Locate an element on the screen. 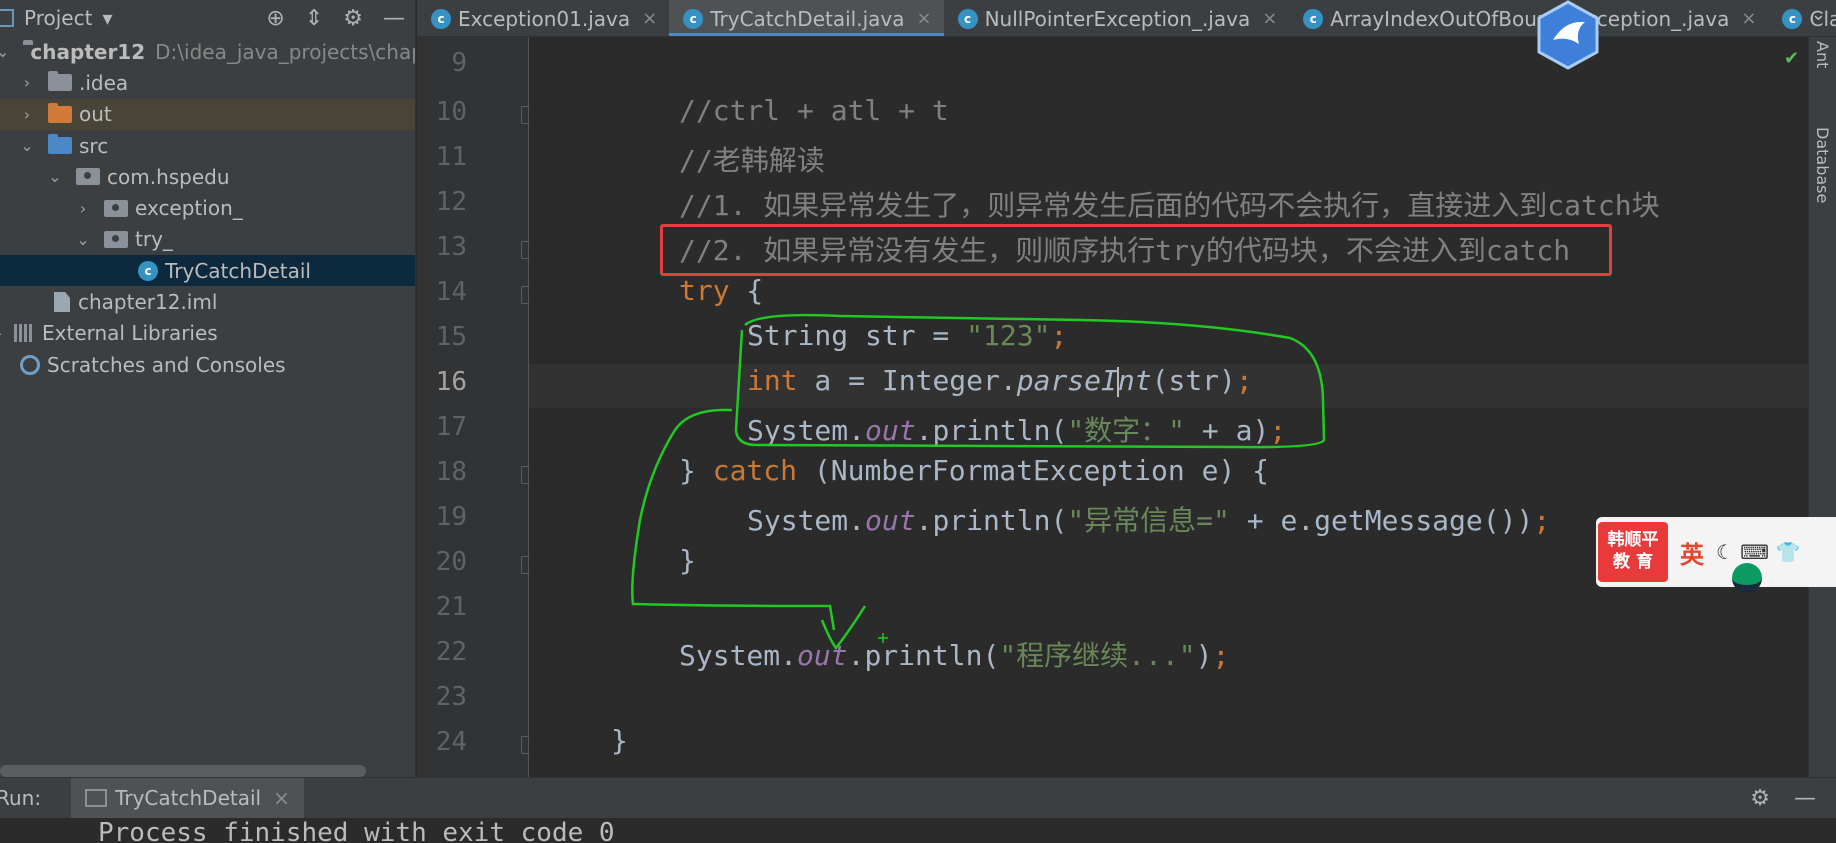 Image resolution: width=1836 pixels, height=843 pixels. floating-bird-logo-icon is located at coordinates (1568, 35).